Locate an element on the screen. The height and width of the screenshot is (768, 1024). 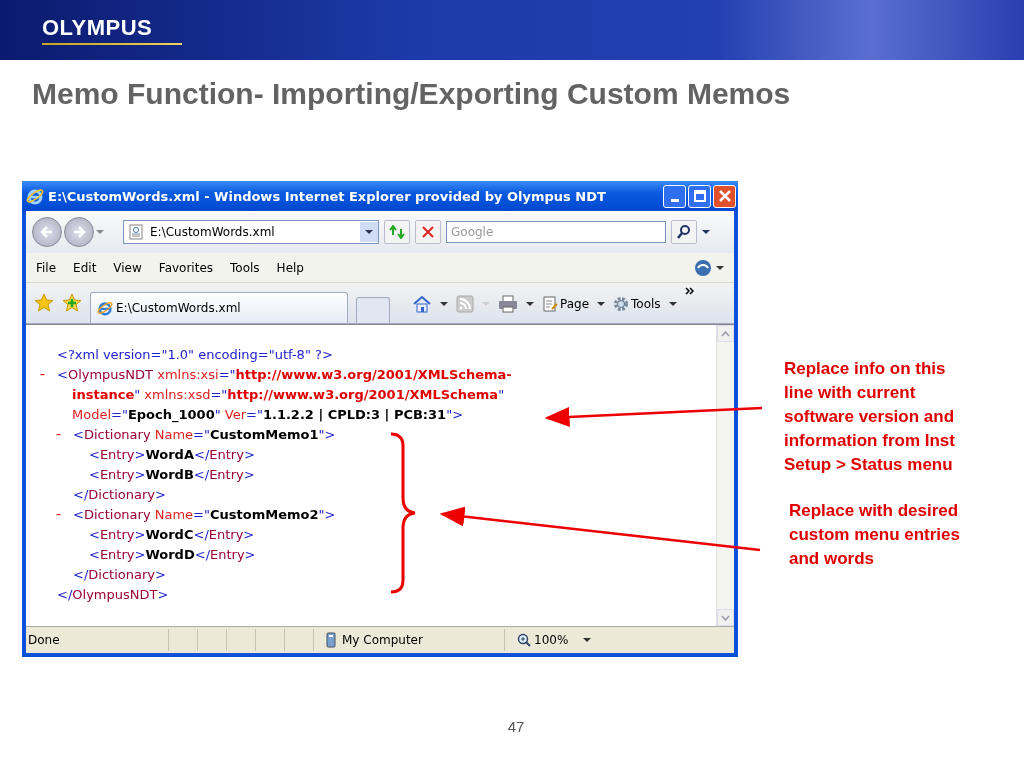
back-button is located at coordinates (47, 232).